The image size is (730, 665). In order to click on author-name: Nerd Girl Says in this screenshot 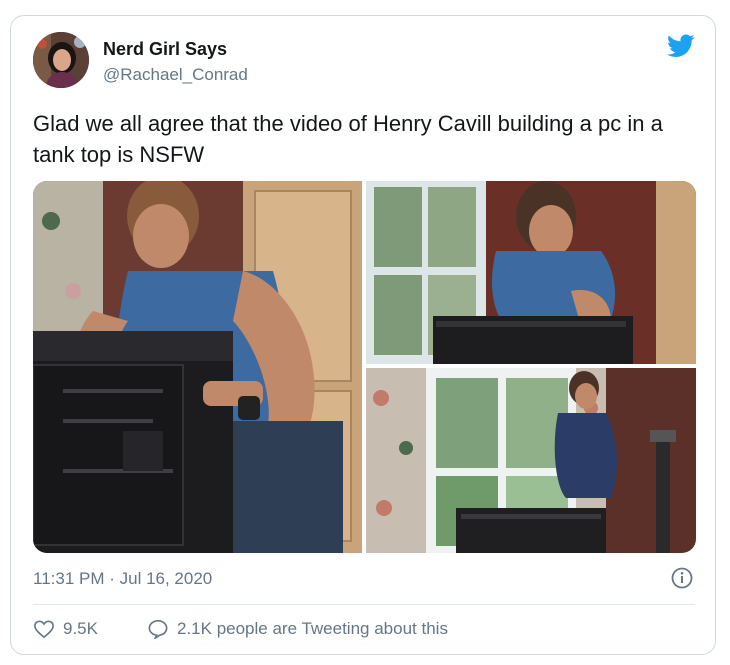, I will do `click(165, 49)`.